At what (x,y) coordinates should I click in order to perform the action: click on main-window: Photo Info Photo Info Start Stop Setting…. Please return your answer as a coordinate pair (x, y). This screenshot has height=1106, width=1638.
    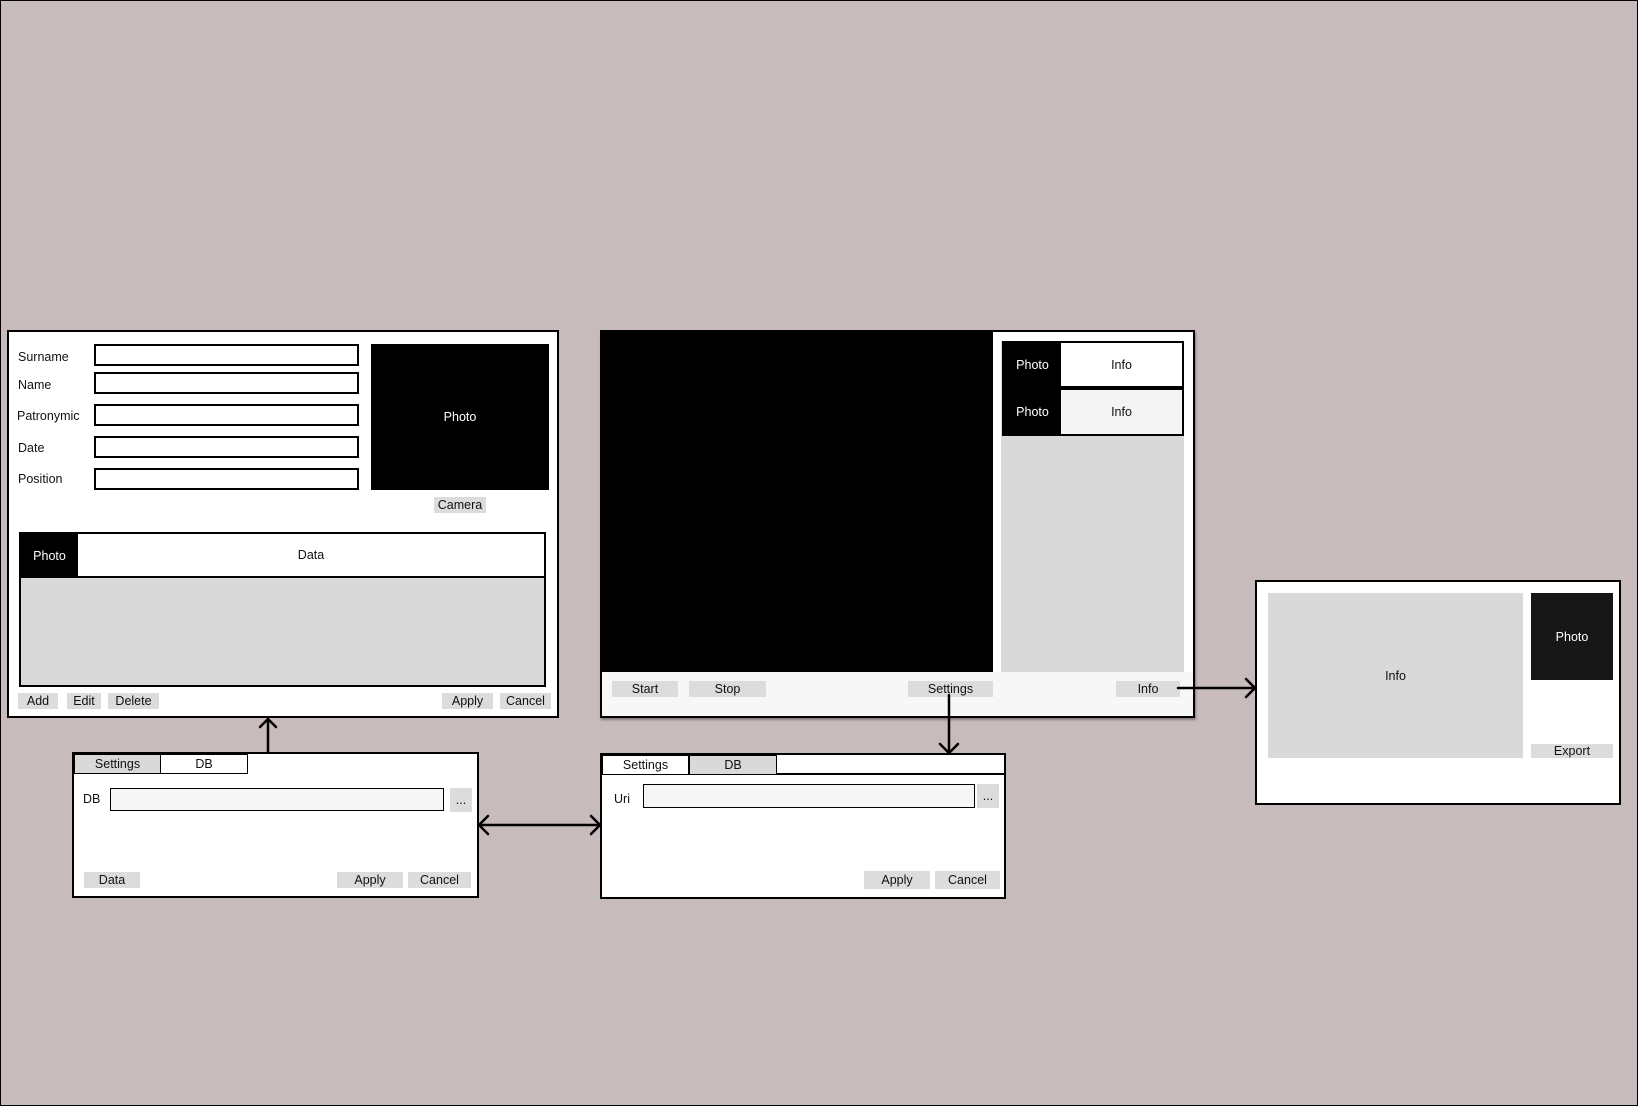
    Looking at the image, I should click on (897, 524).